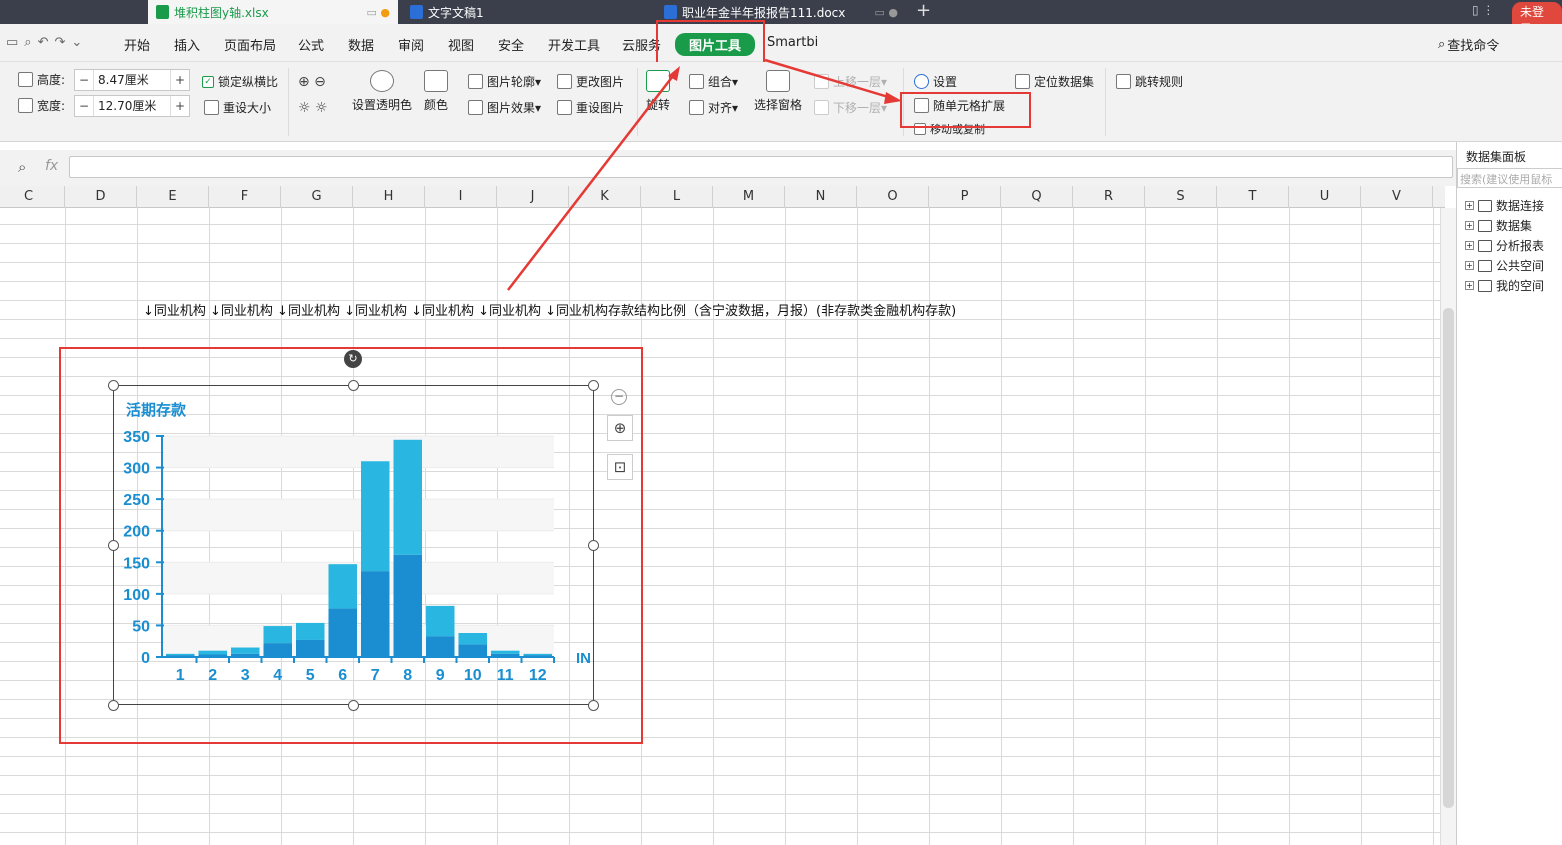 This screenshot has height=845, width=1562. Describe the element at coordinates (965, 197) in the screenshot. I see `column-header: P` at that location.